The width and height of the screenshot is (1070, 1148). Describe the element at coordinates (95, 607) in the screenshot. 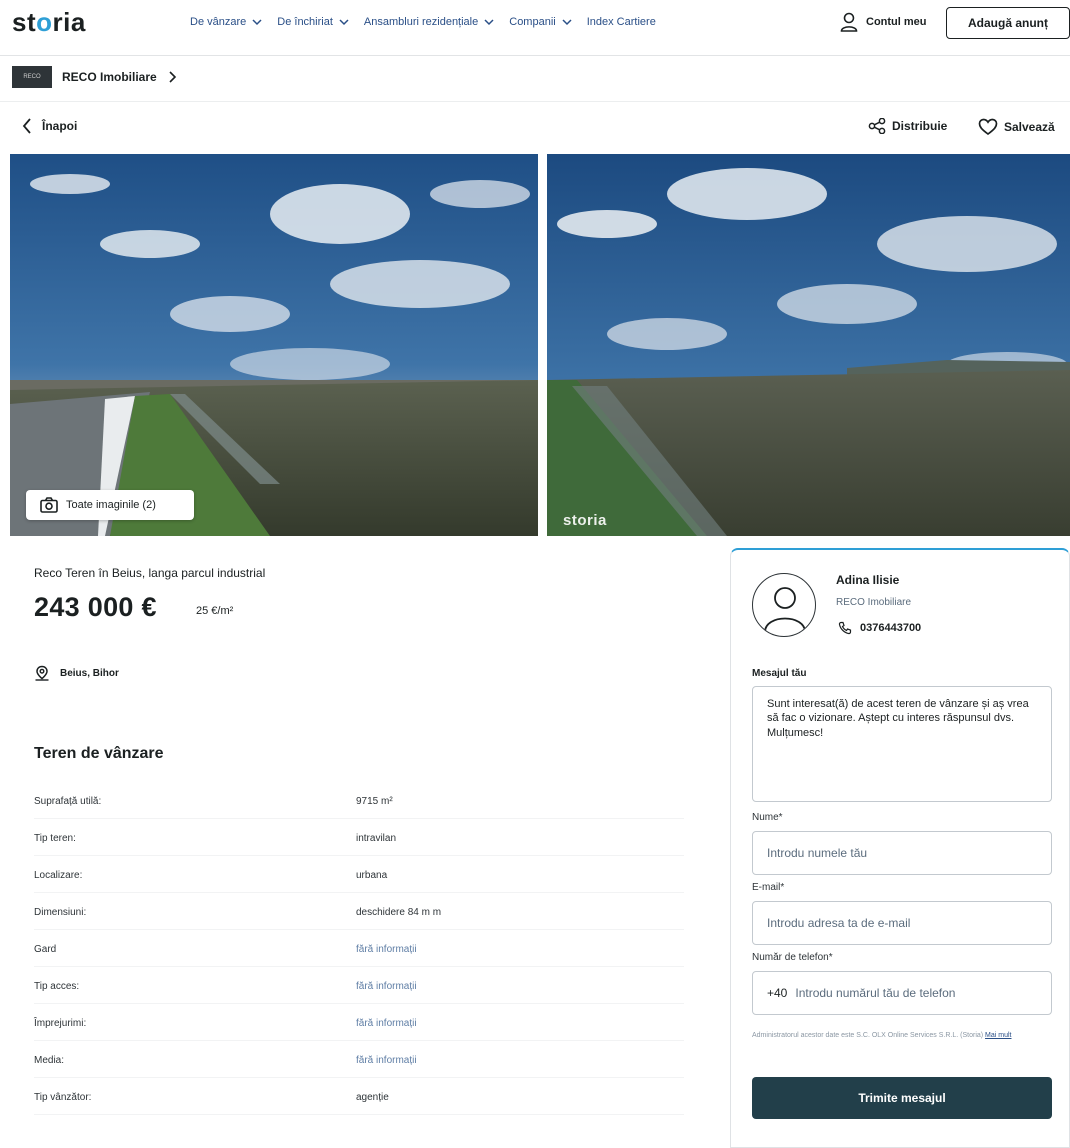

I see `listing-price: 243 000 €` at that location.